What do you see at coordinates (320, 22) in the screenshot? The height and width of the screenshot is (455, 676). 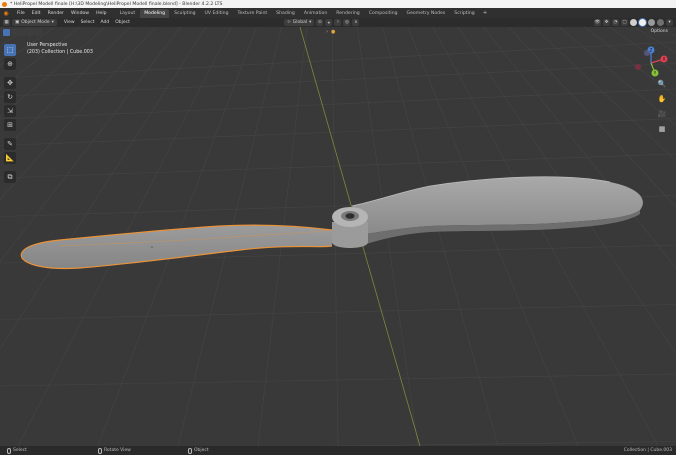 I see `pivot-point-icon: ⊙` at bounding box center [320, 22].